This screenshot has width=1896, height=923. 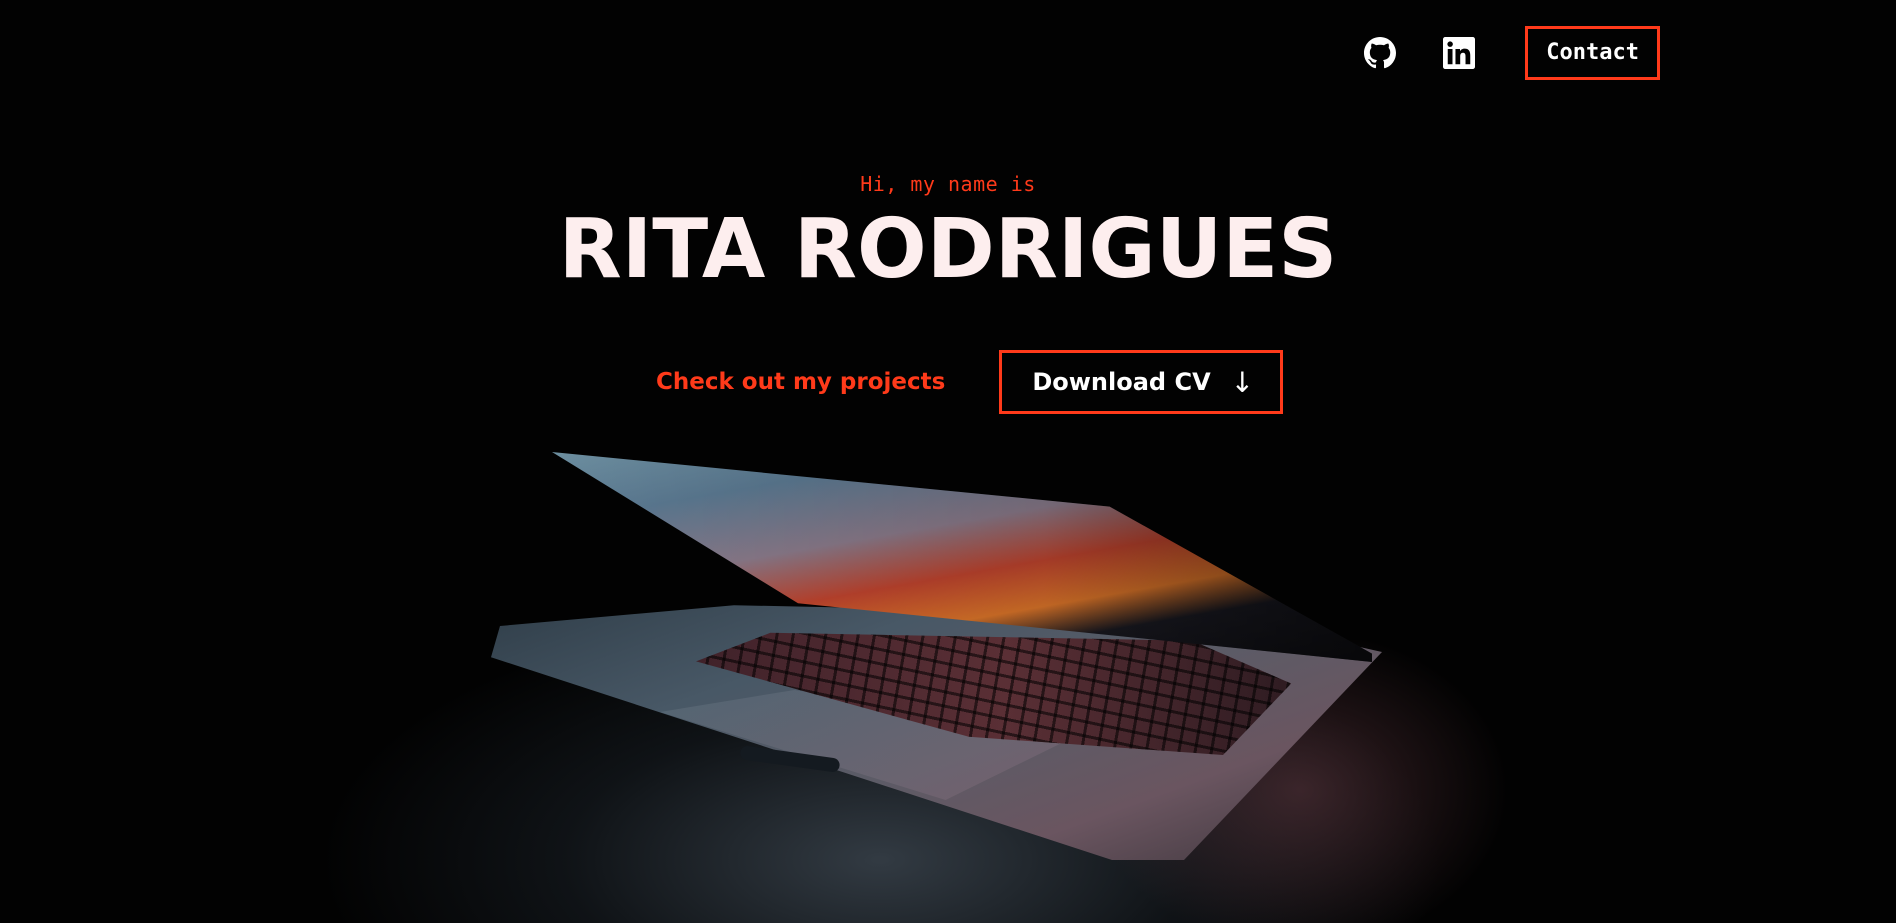 I want to click on hero-actions: Check out my projects Download CV ↓, so click(x=970, y=382).